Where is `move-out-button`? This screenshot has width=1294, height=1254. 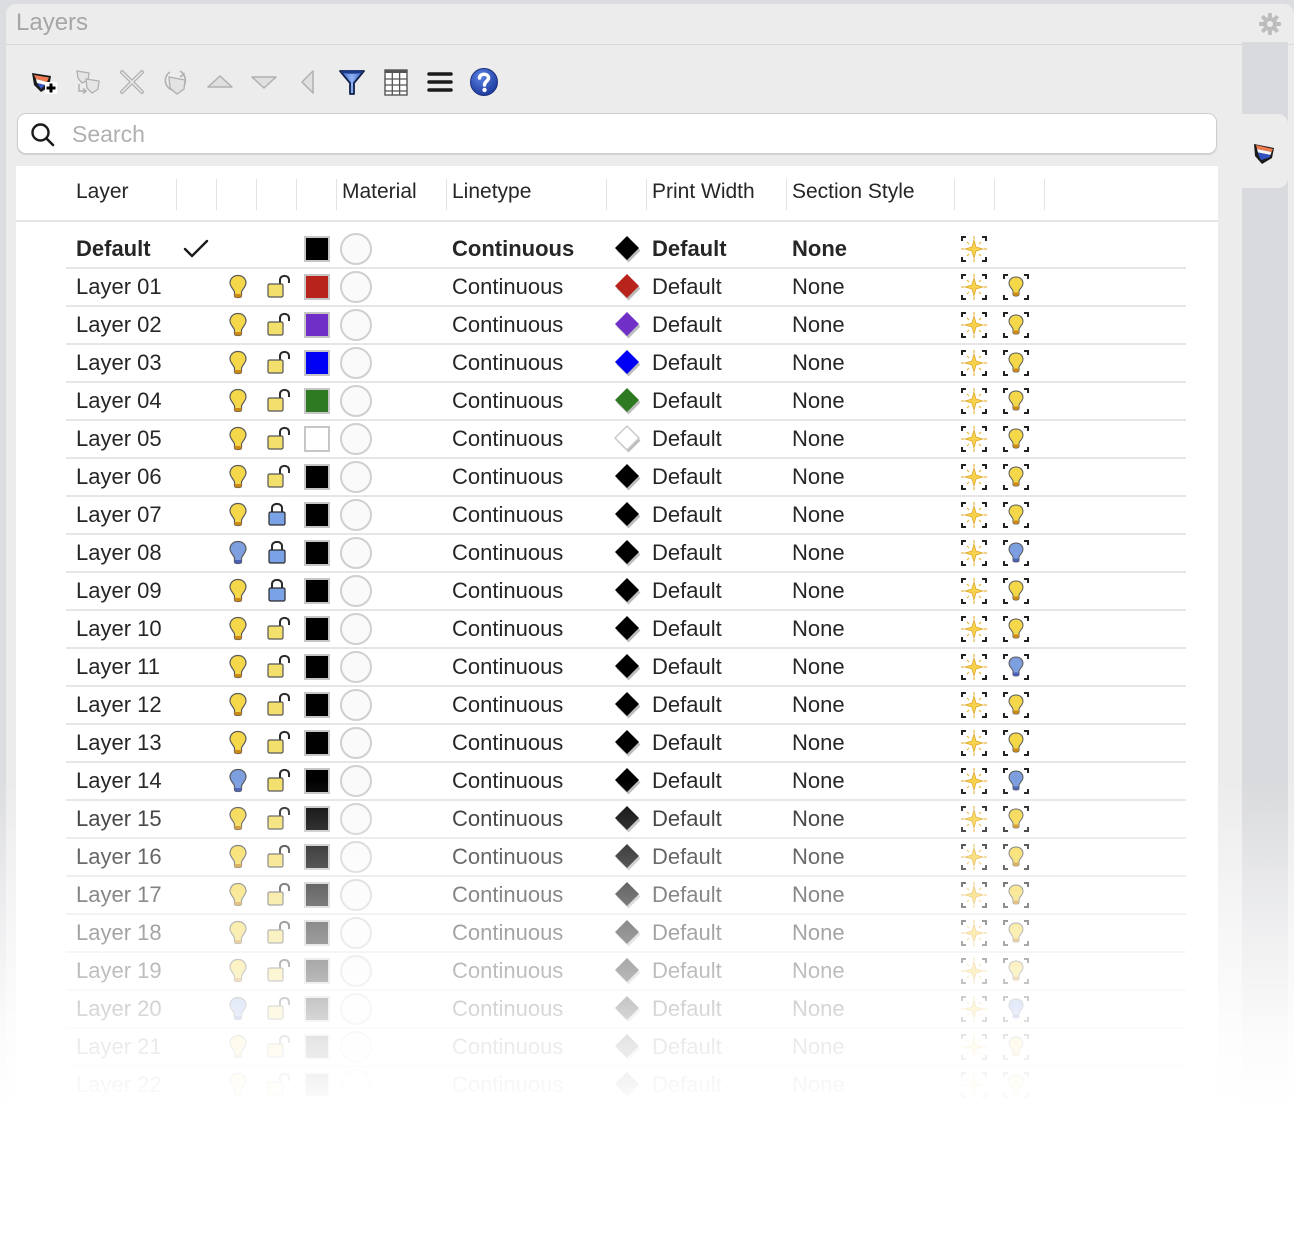 move-out-button is located at coordinates (308, 82).